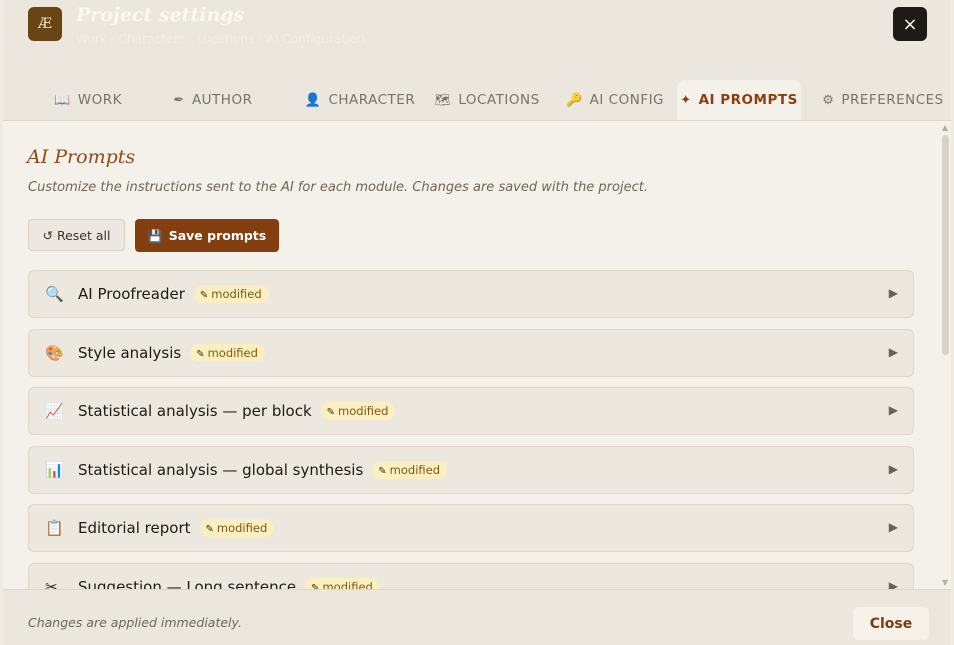  Describe the element at coordinates (627, 100) in the screenshot. I see `tab-label: AI CONFIG` at that location.